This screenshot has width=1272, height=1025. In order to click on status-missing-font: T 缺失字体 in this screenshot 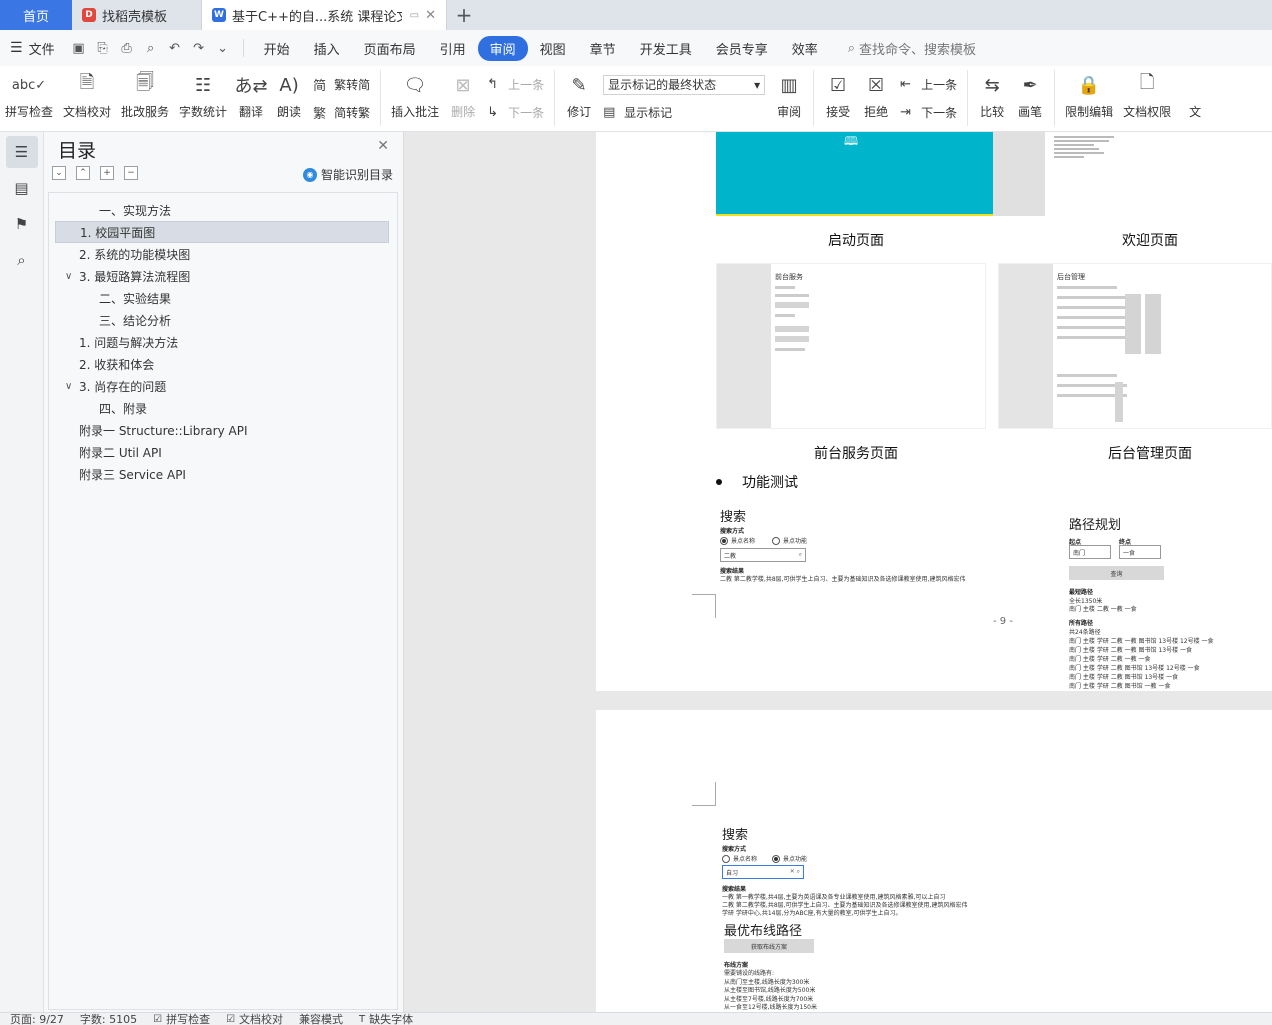, I will do `click(386, 1019)`.